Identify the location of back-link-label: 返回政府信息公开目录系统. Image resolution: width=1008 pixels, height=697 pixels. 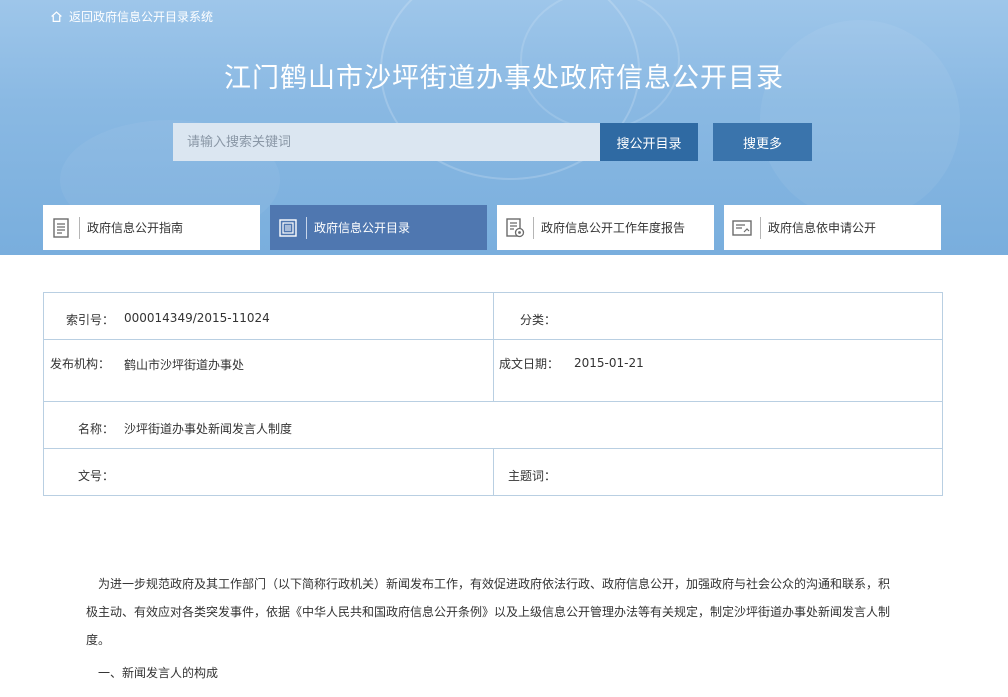
(141, 16).